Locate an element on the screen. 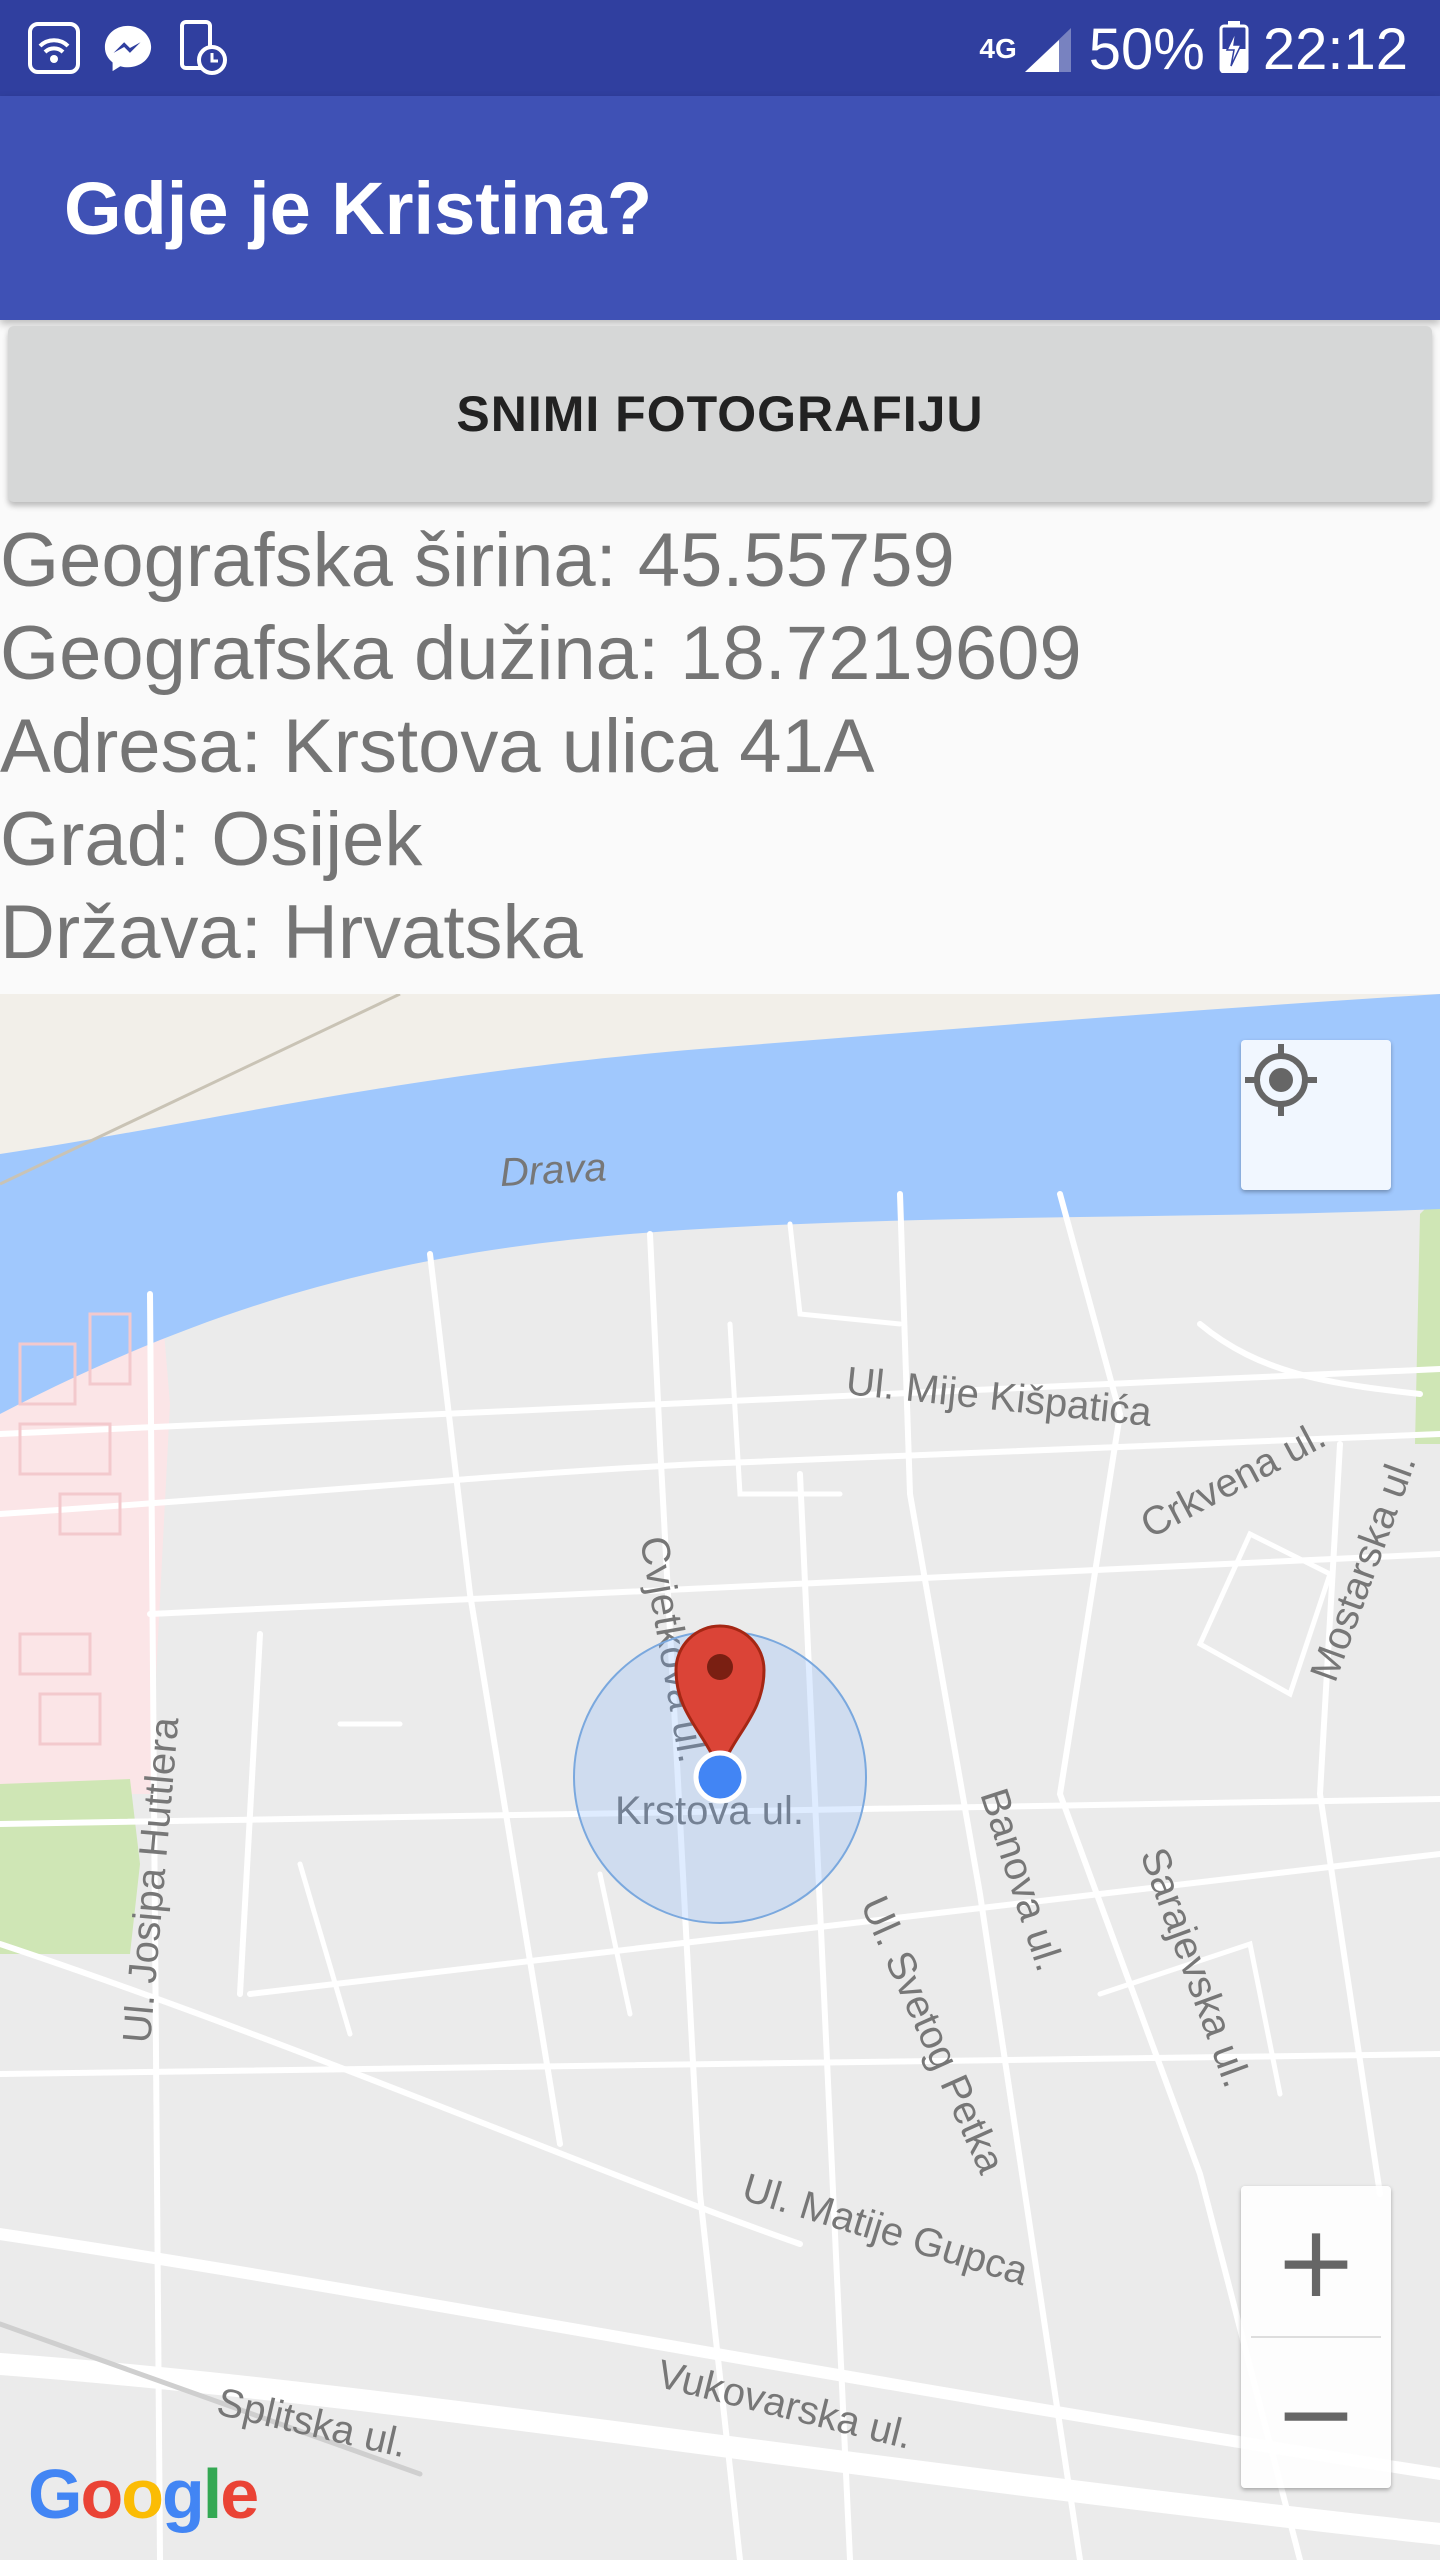 The image size is (1440, 2560). battery-percent: 50% is located at coordinates (1146, 49).